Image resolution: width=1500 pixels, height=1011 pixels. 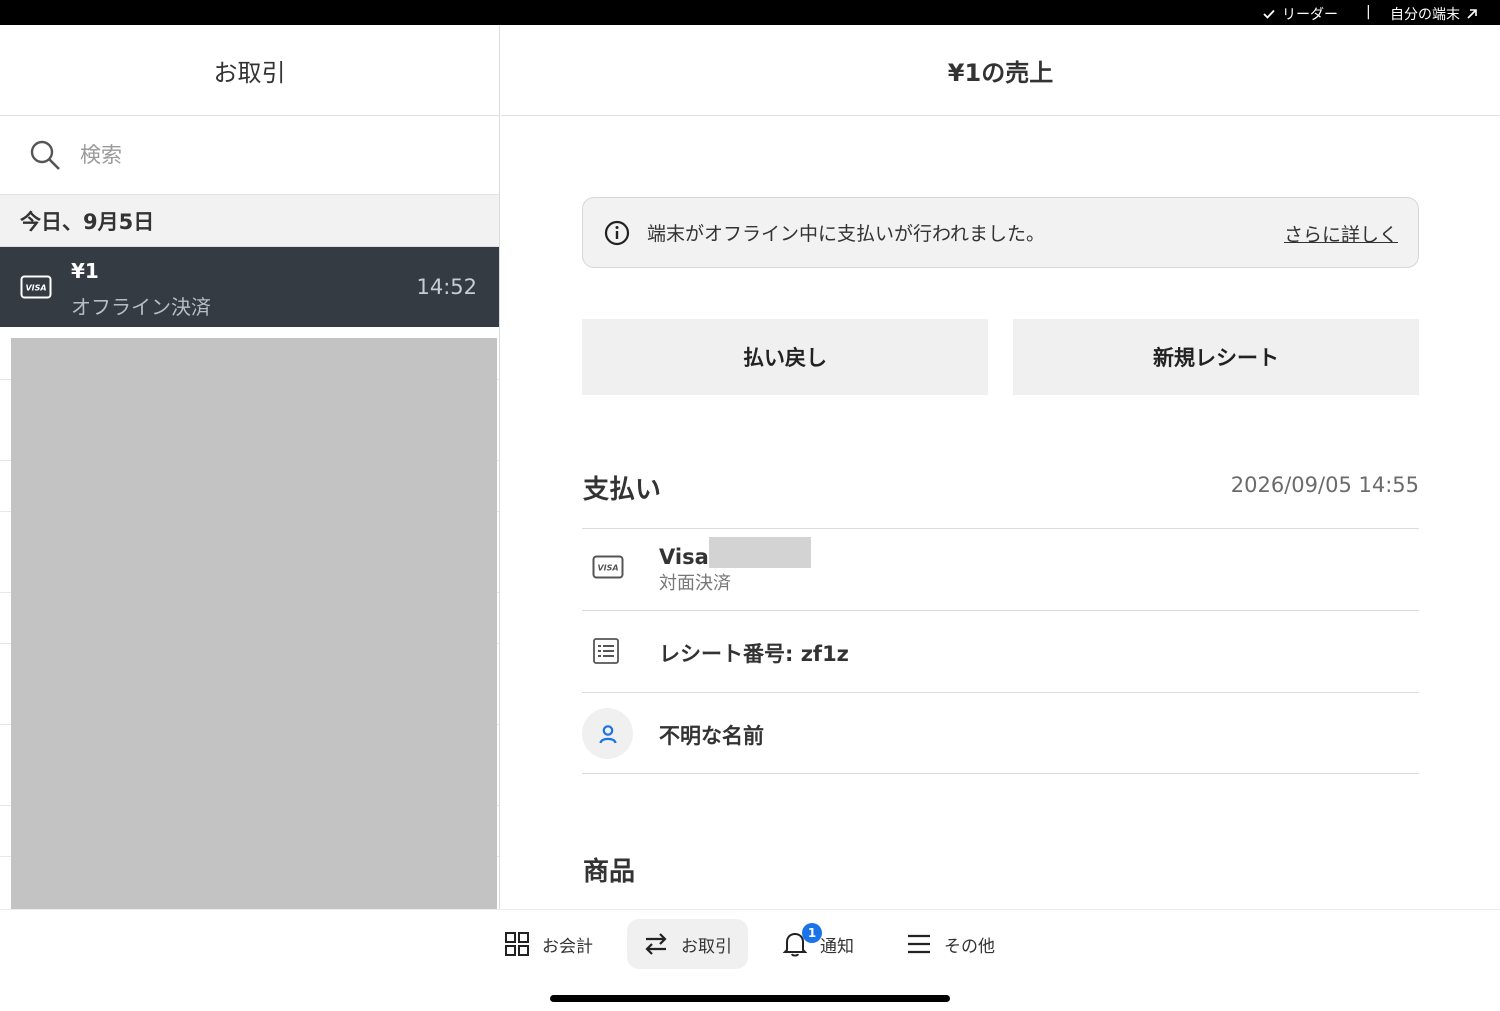 What do you see at coordinates (249, 70) in the screenshot?
I see `transactions-title: お取引` at bounding box center [249, 70].